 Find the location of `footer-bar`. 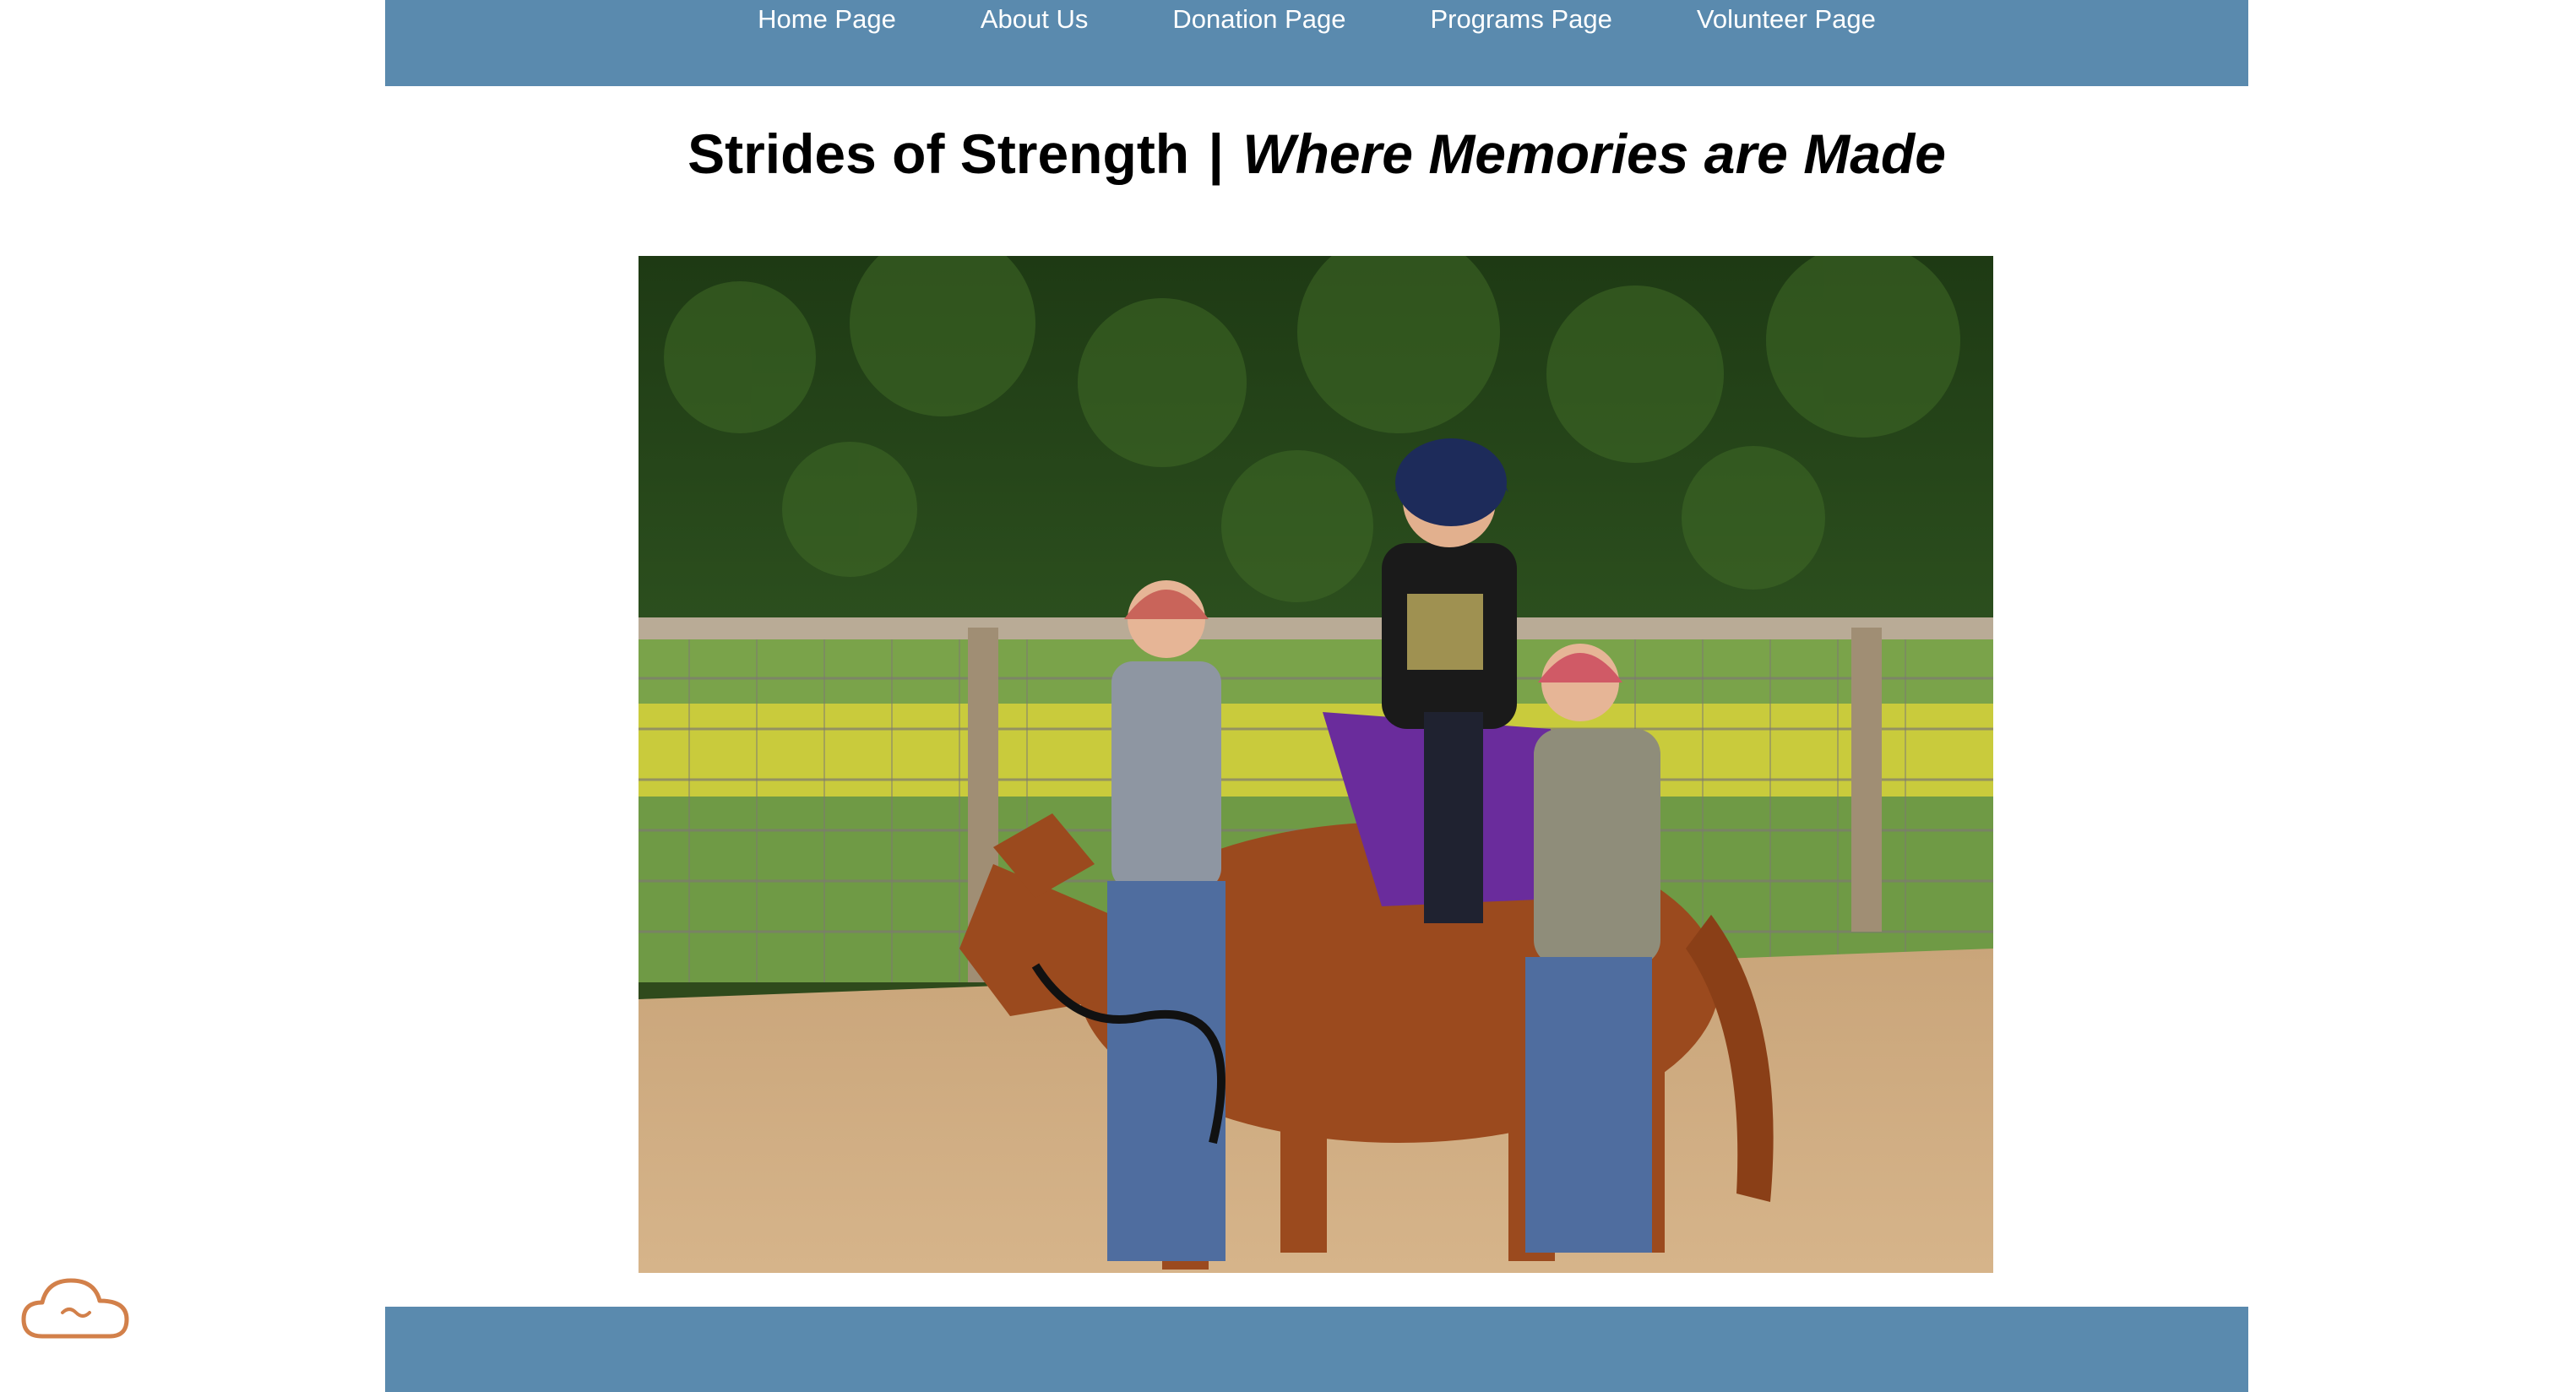

footer-bar is located at coordinates (1316, 1349).